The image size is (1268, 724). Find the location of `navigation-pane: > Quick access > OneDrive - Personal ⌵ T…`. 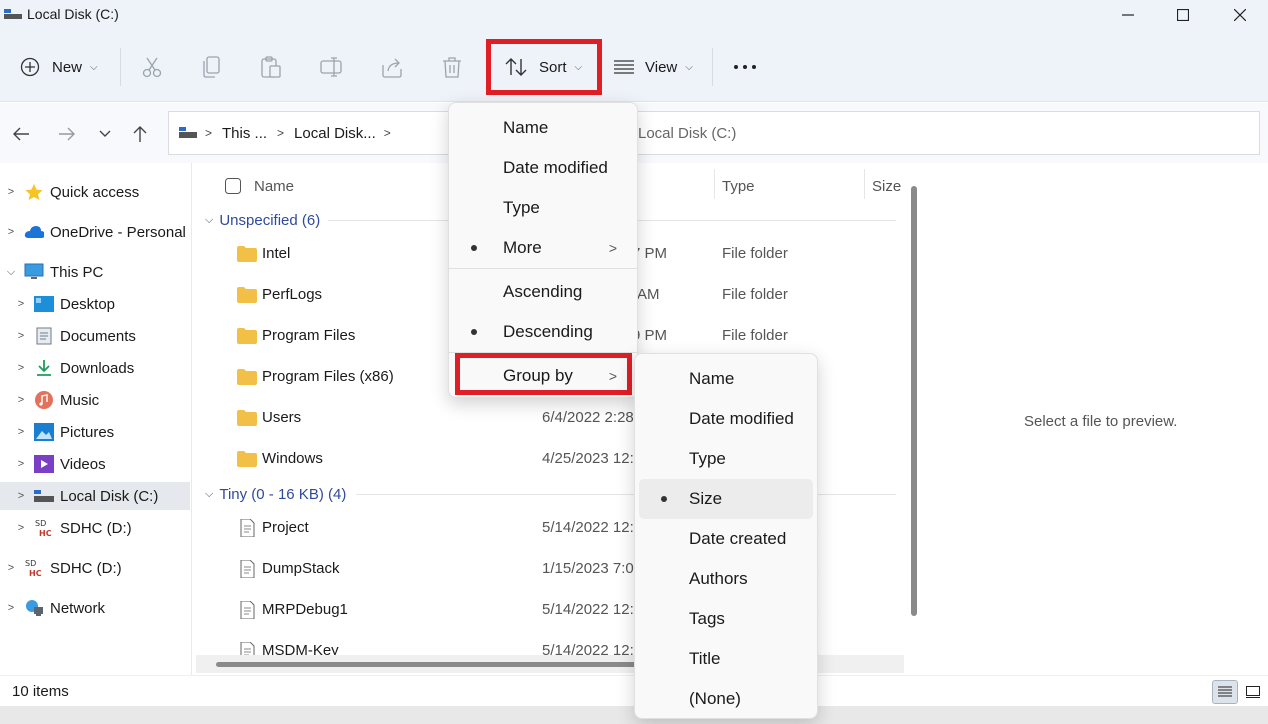

navigation-pane: > Quick access > OneDrive - Personal ⌵ T… is located at coordinates (96, 419).